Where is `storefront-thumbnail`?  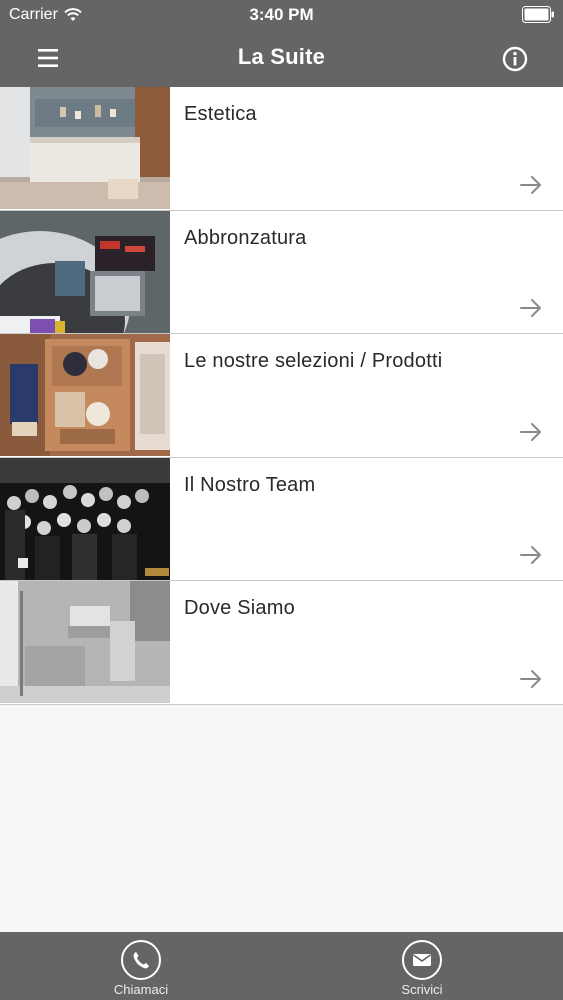 storefront-thumbnail is located at coordinates (85, 642).